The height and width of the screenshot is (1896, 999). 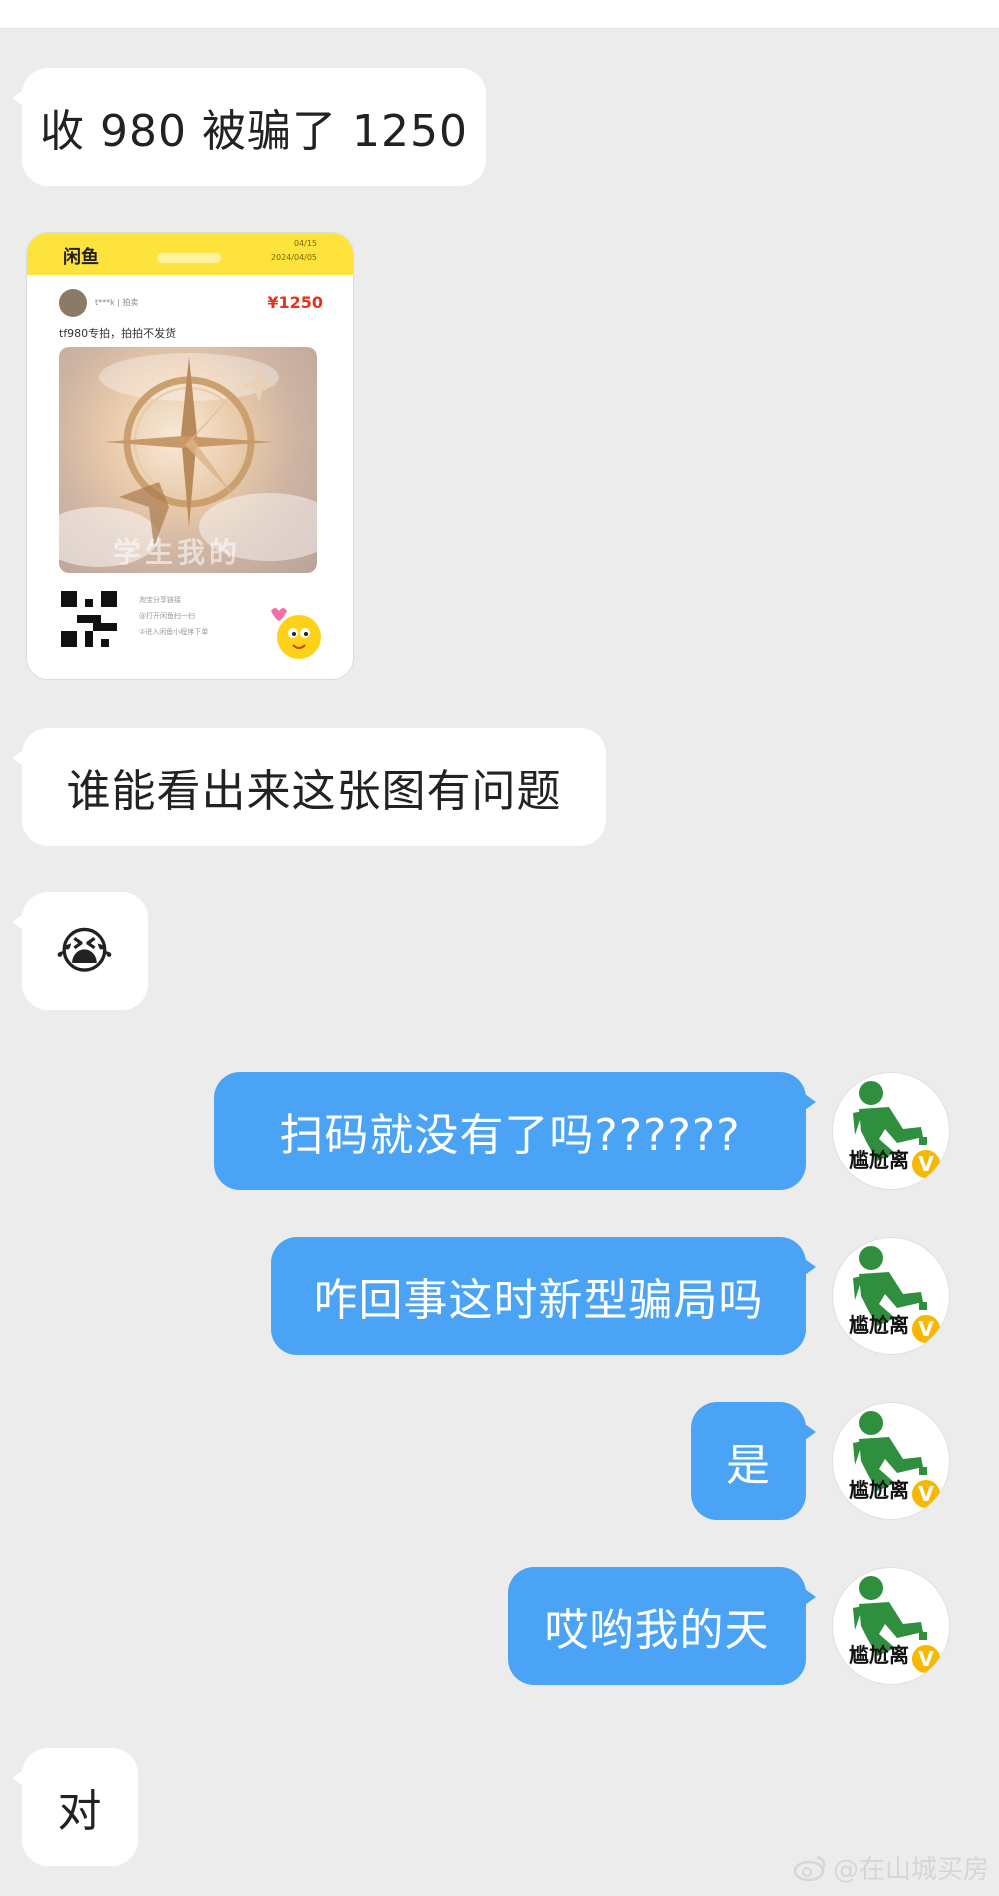 I want to click on qr-caption-2: @打开闲鱼扫一扫, so click(x=167, y=616).